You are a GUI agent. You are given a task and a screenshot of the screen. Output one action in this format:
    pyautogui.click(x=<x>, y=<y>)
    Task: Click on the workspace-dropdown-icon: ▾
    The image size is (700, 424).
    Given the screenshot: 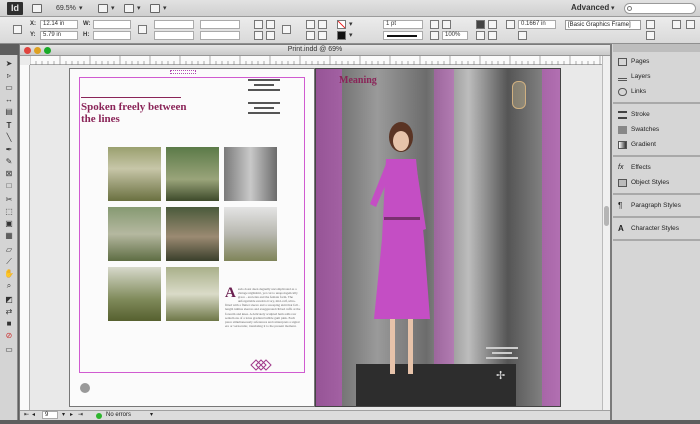 What is the action you would take?
    pyautogui.click(x=613, y=8)
    